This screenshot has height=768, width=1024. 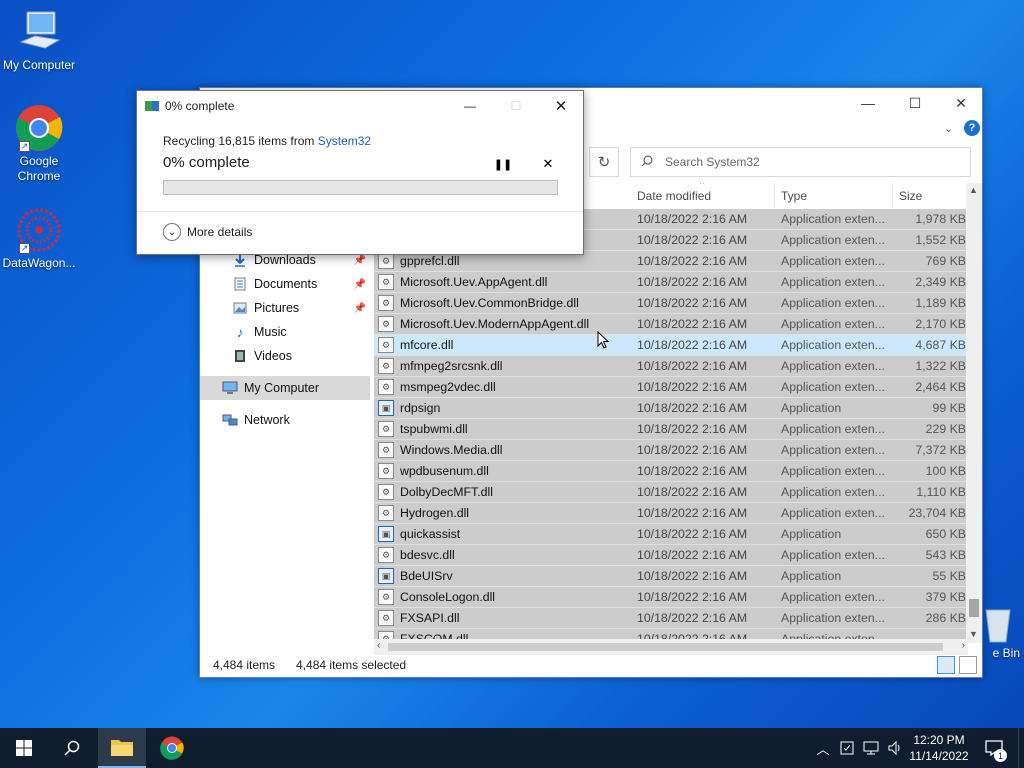 I want to click on nav-item-label: Documents, so click(x=286, y=284).